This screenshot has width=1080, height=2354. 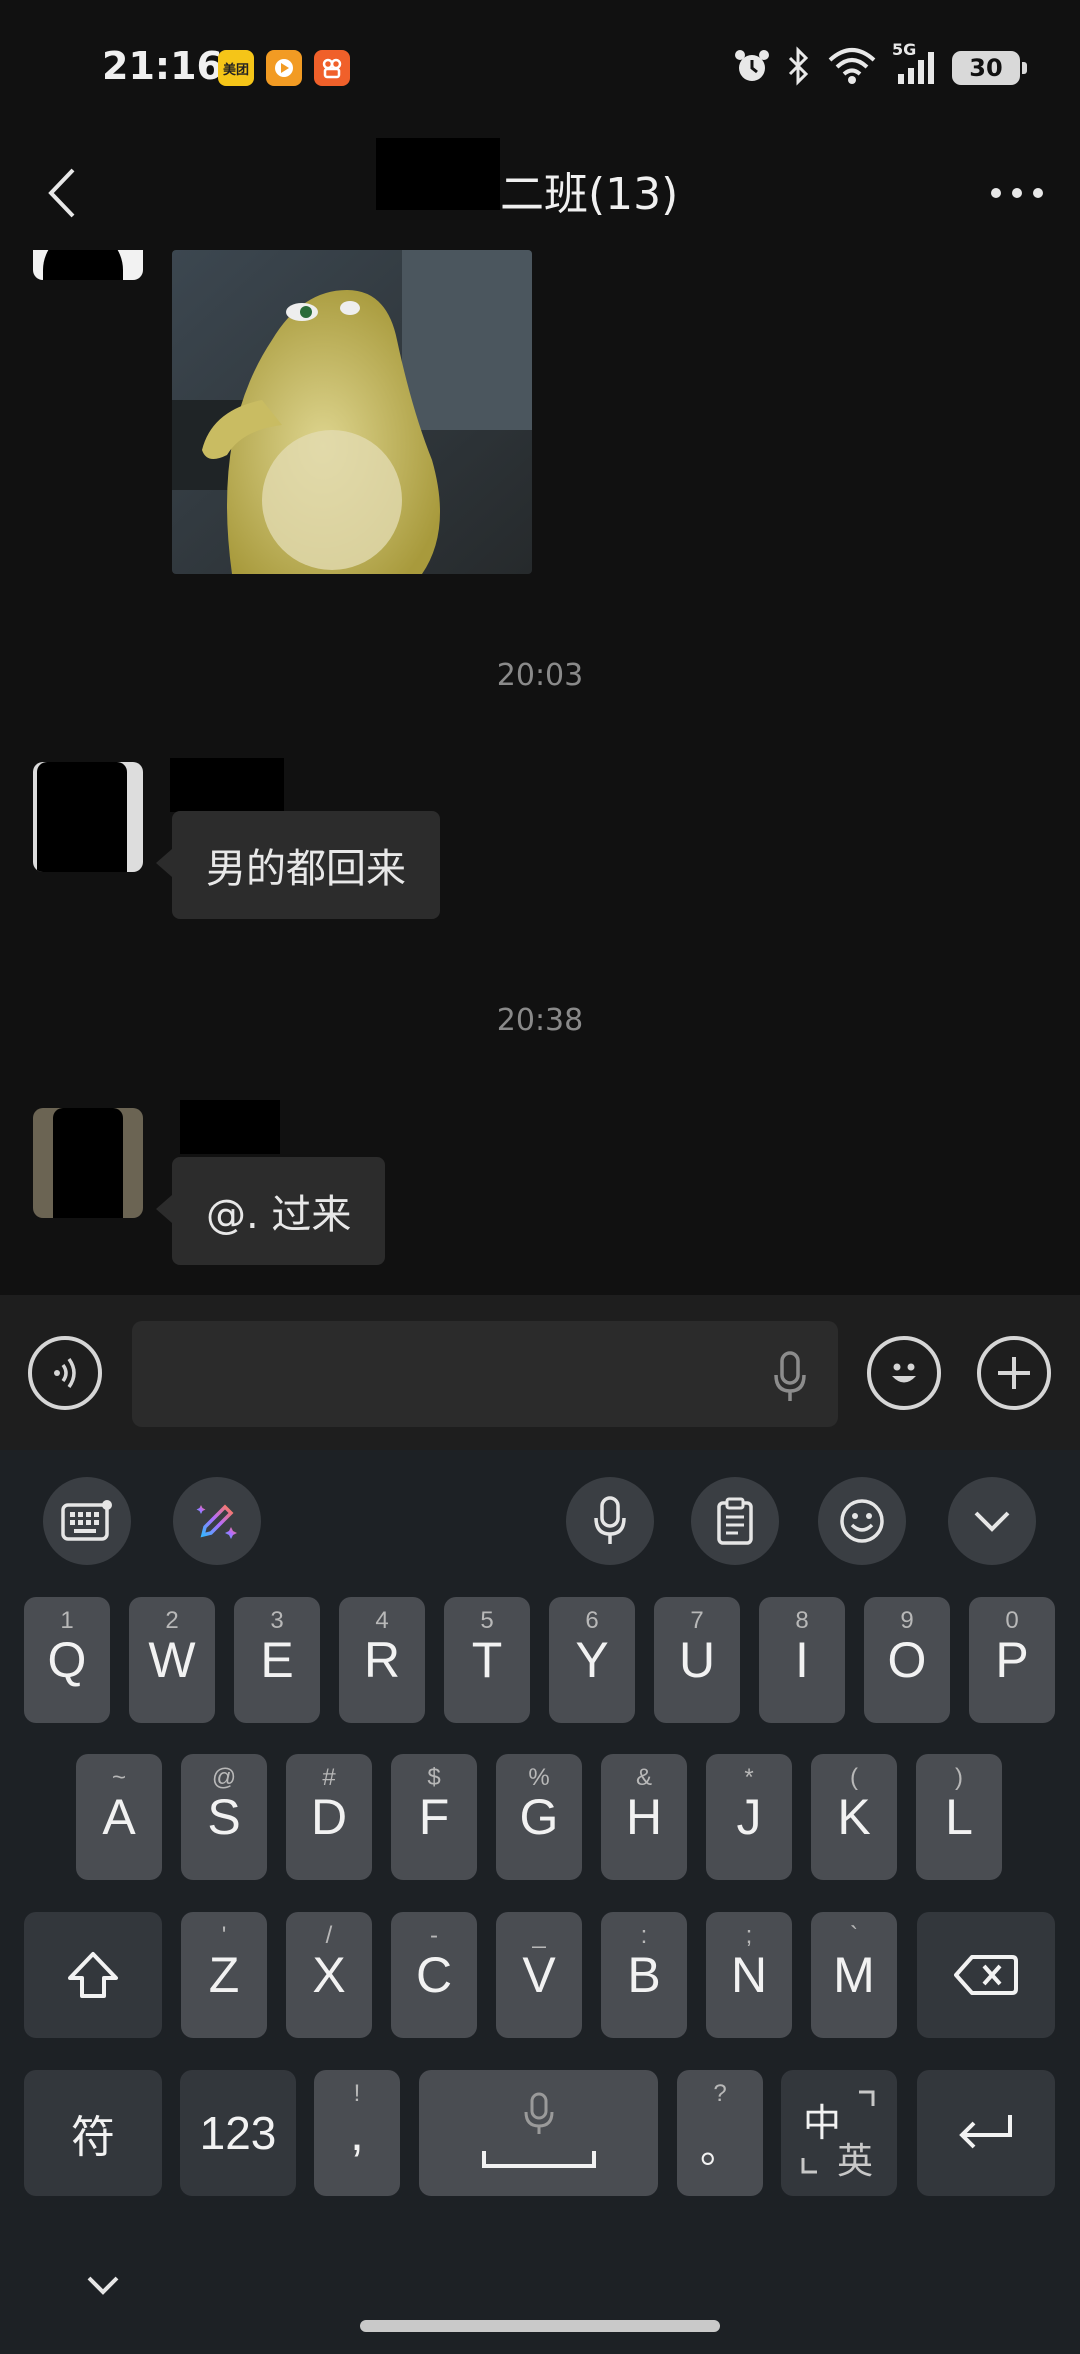 I want to click on key-d: # D, so click(x=329, y=1817).